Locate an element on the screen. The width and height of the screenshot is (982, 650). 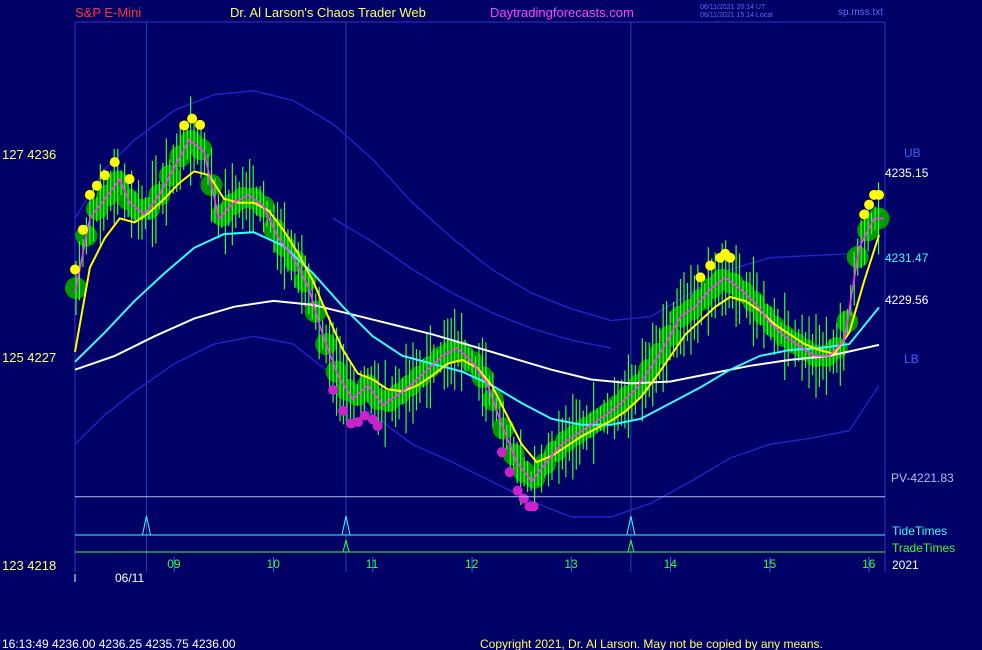
x-tick-label-14: 14 is located at coordinates (671, 564).